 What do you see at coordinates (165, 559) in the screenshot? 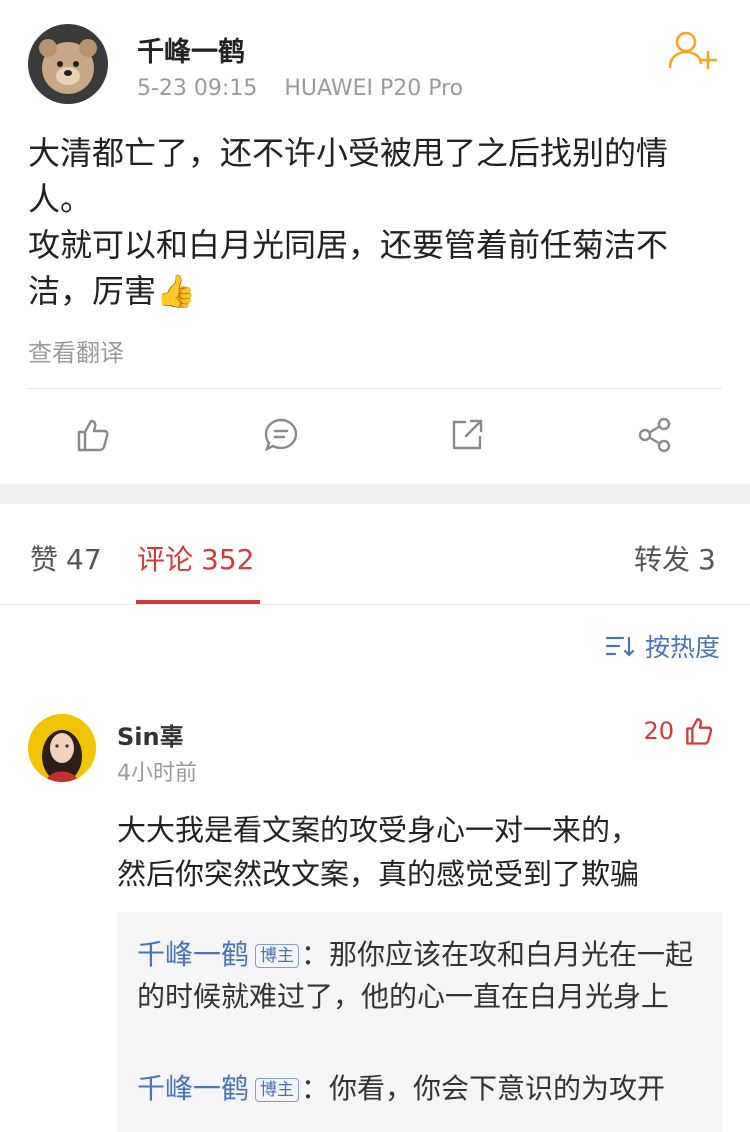
I see `tab-comments-label: 评论` at bounding box center [165, 559].